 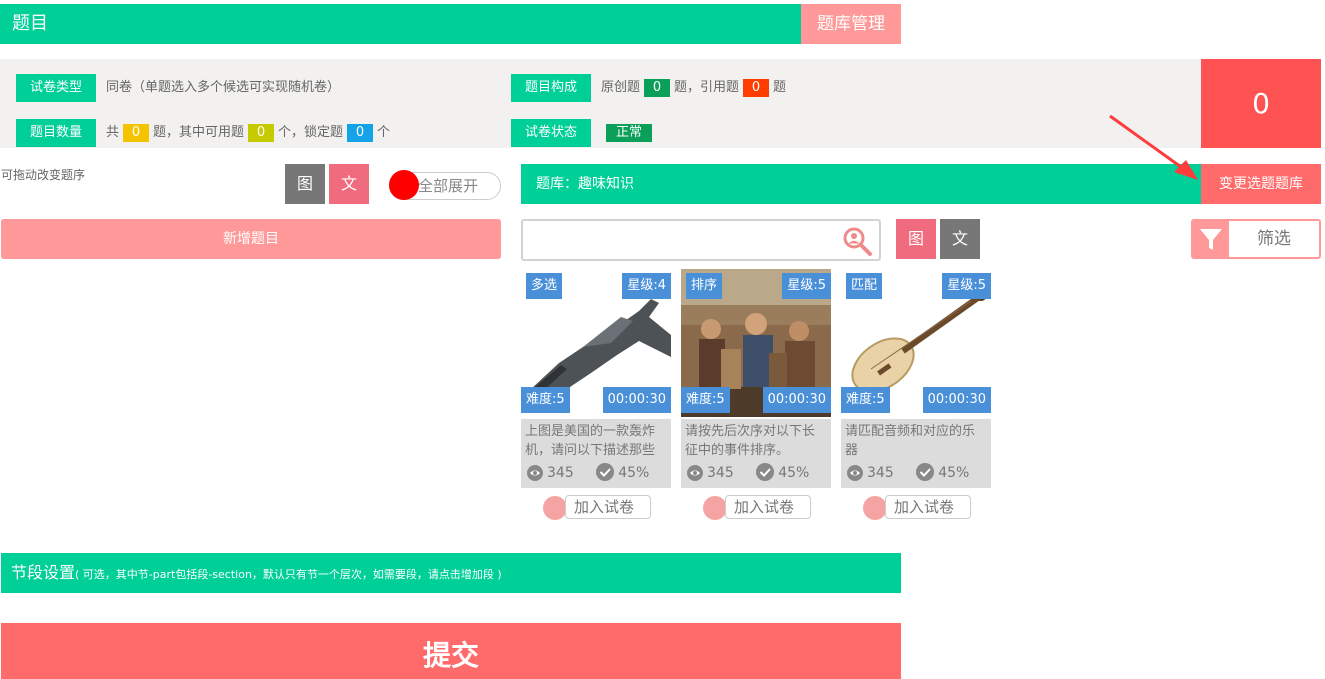 I want to click on bank-picture-mode-button: 图, so click(x=916, y=239).